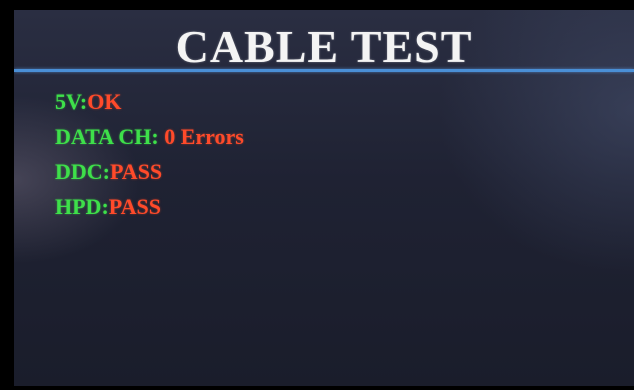 The height and width of the screenshot is (390, 634). What do you see at coordinates (134, 206) in the screenshot?
I see `result-hpd-value: PASS` at bounding box center [134, 206].